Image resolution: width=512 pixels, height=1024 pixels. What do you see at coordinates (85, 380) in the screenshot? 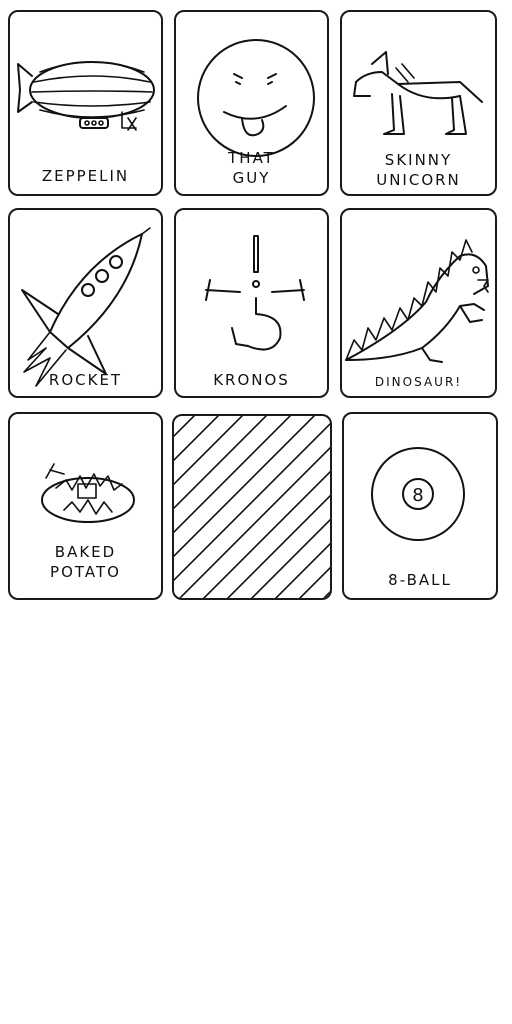
I see `card-label: ROCKET` at bounding box center [85, 380].